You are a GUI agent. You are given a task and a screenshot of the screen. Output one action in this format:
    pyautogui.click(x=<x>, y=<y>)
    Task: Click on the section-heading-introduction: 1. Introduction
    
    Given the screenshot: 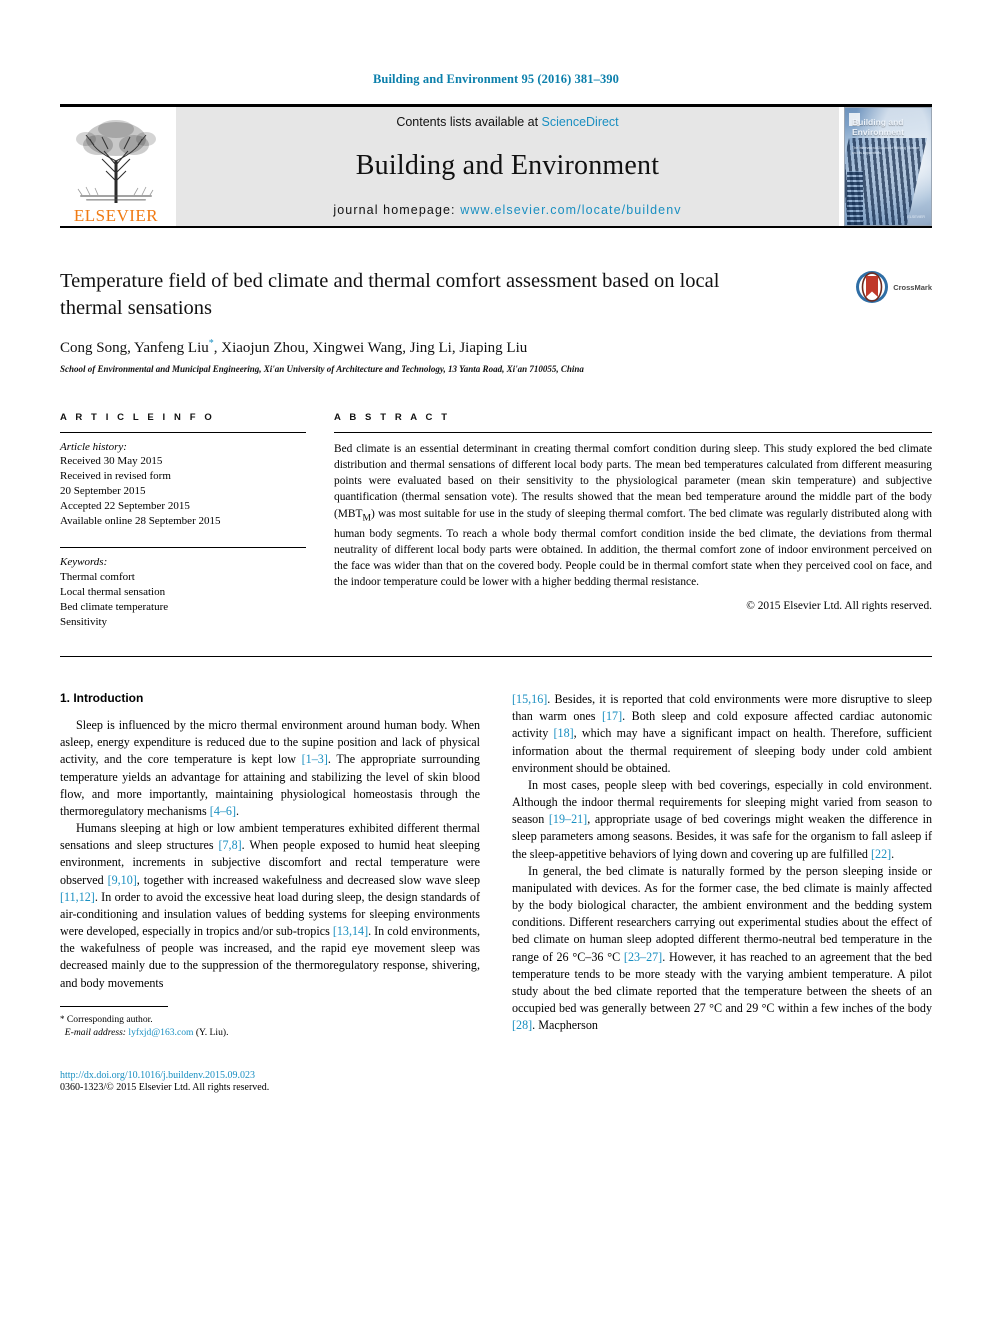 What is the action you would take?
    pyautogui.click(x=102, y=697)
    